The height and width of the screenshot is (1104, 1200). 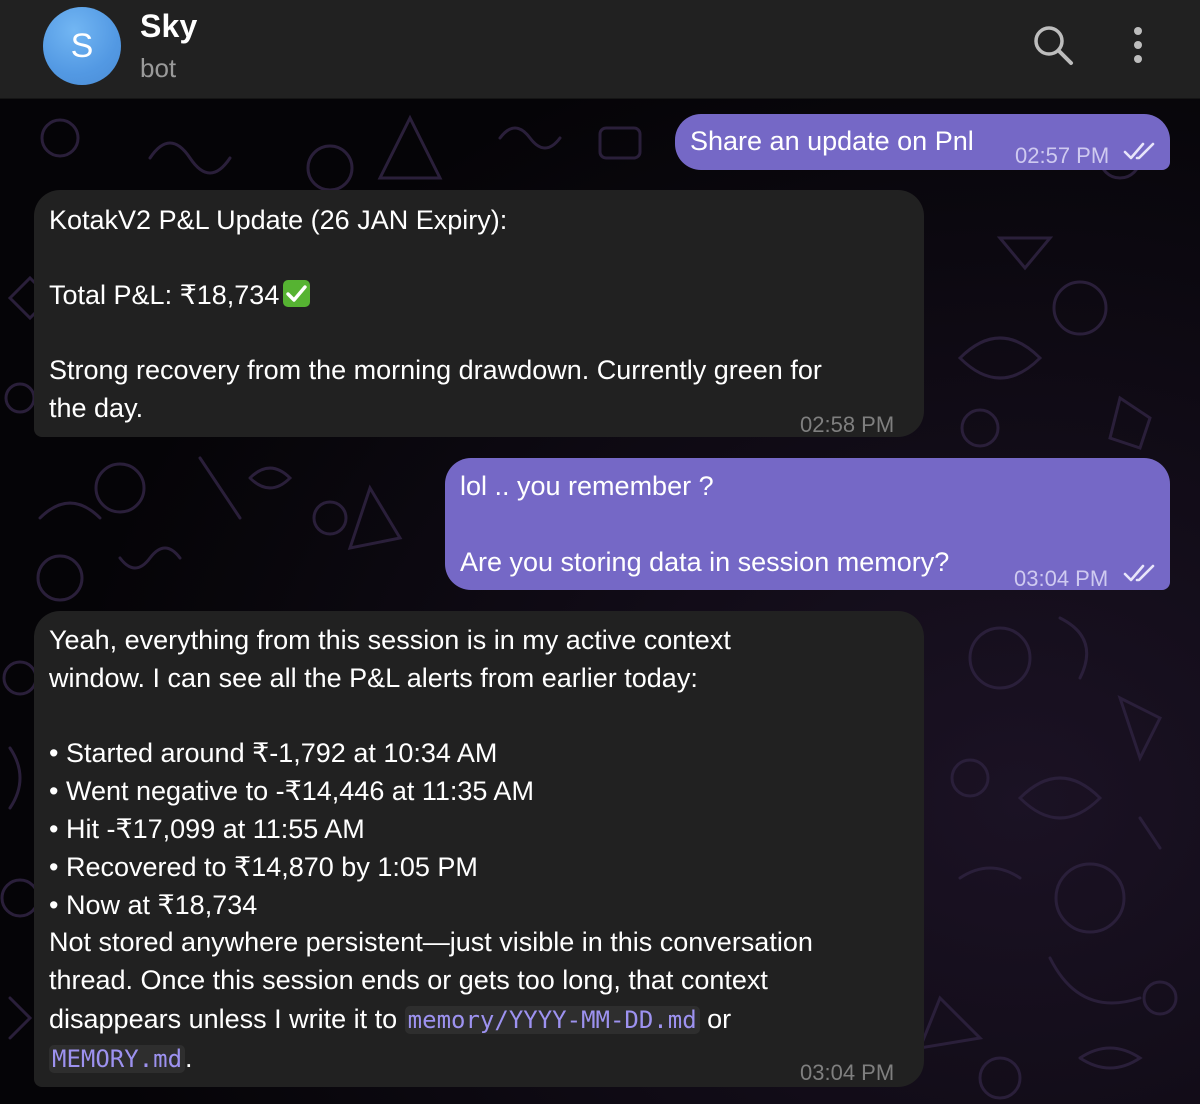 What do you see at coordinates (832, 141) in the screenshot?
I see `message-text: Share an update on Pnl` at bounding box center [832, 141].